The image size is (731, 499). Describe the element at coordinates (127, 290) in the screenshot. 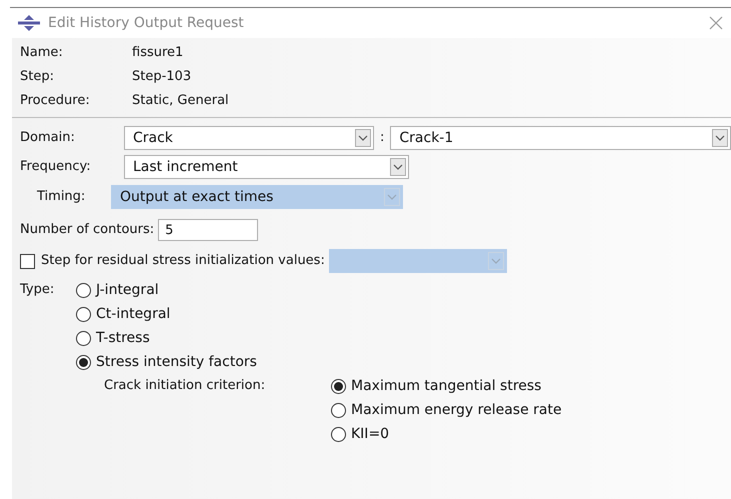

I see `radio-label: J-integral` at that location.